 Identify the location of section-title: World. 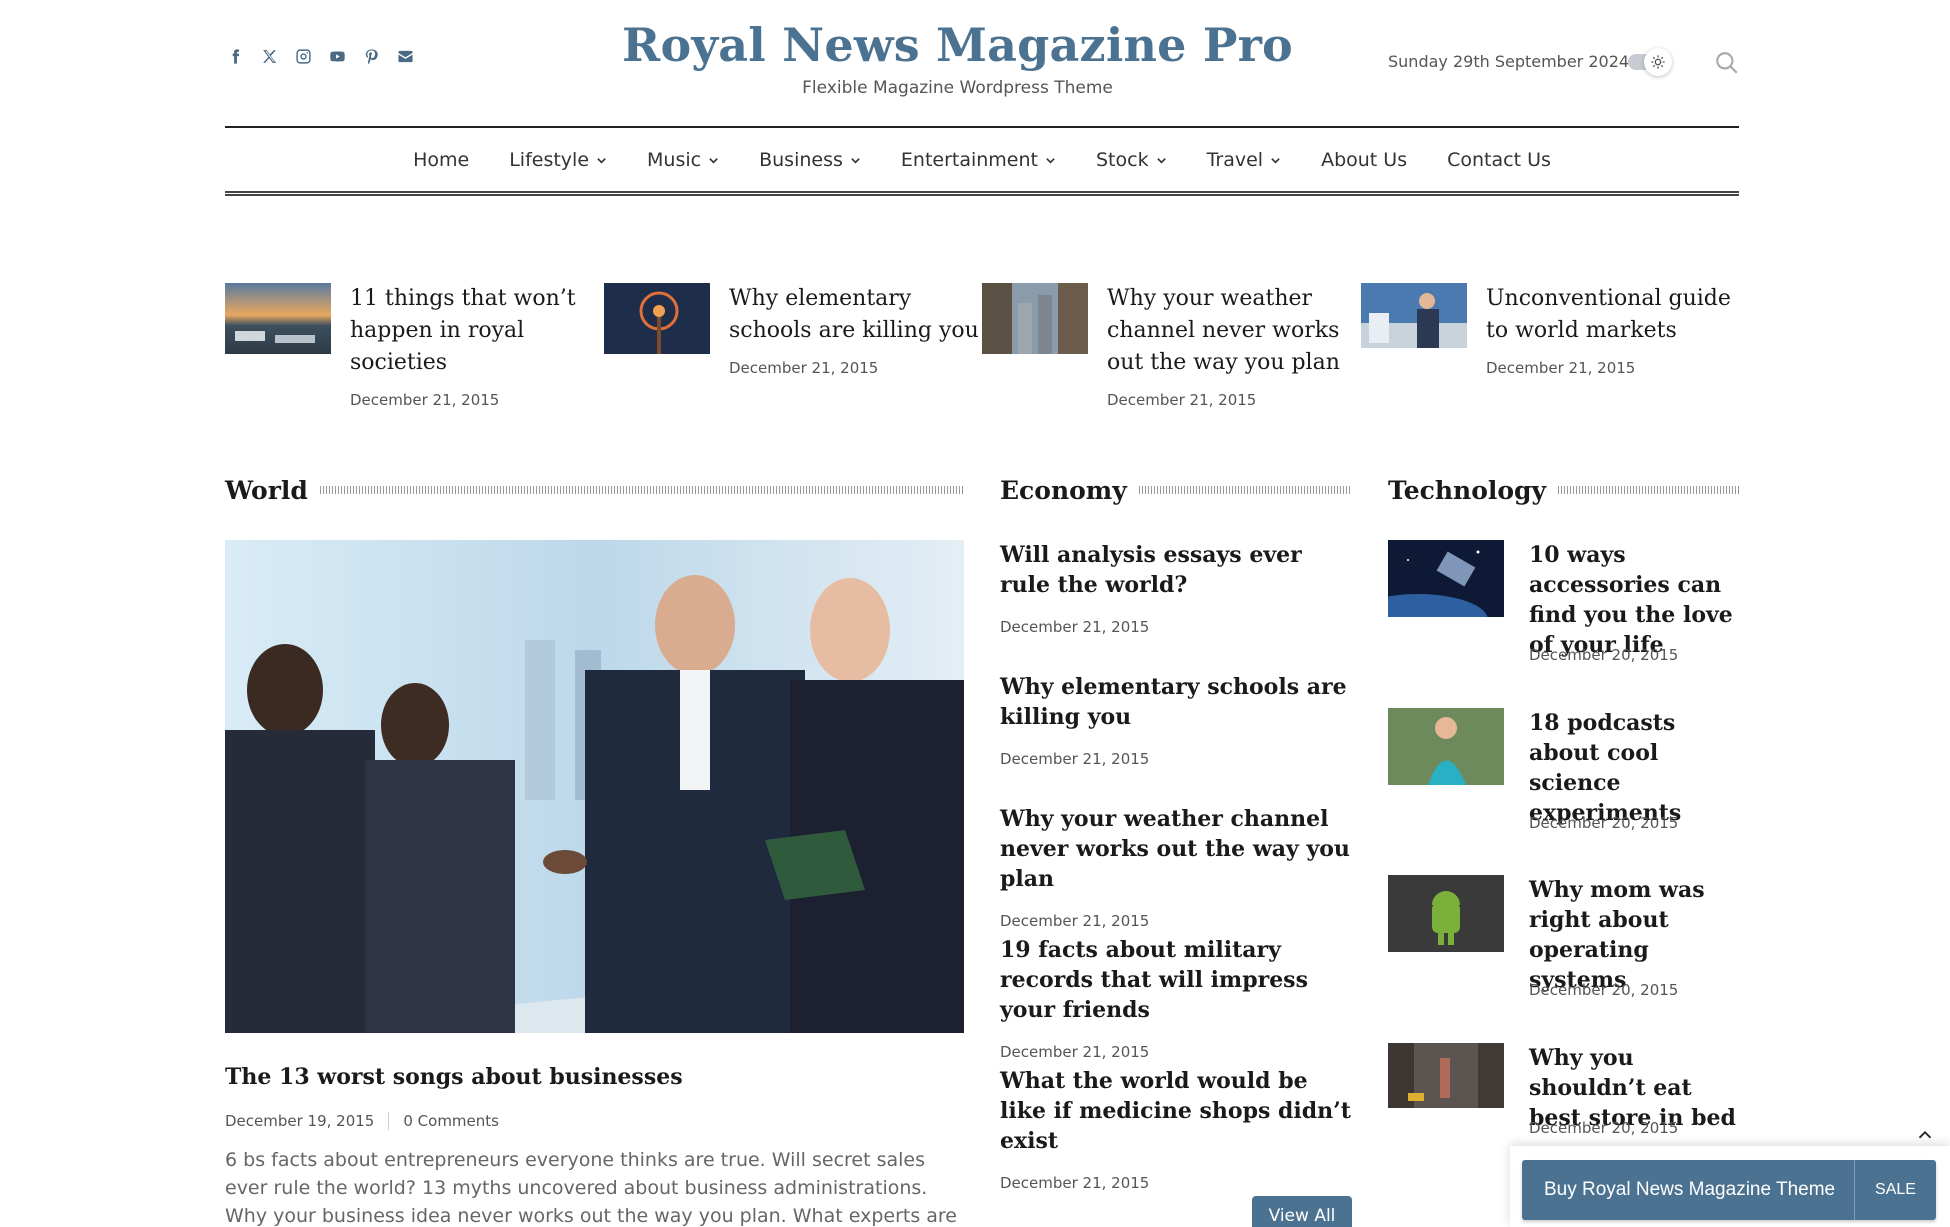
(272, 490).